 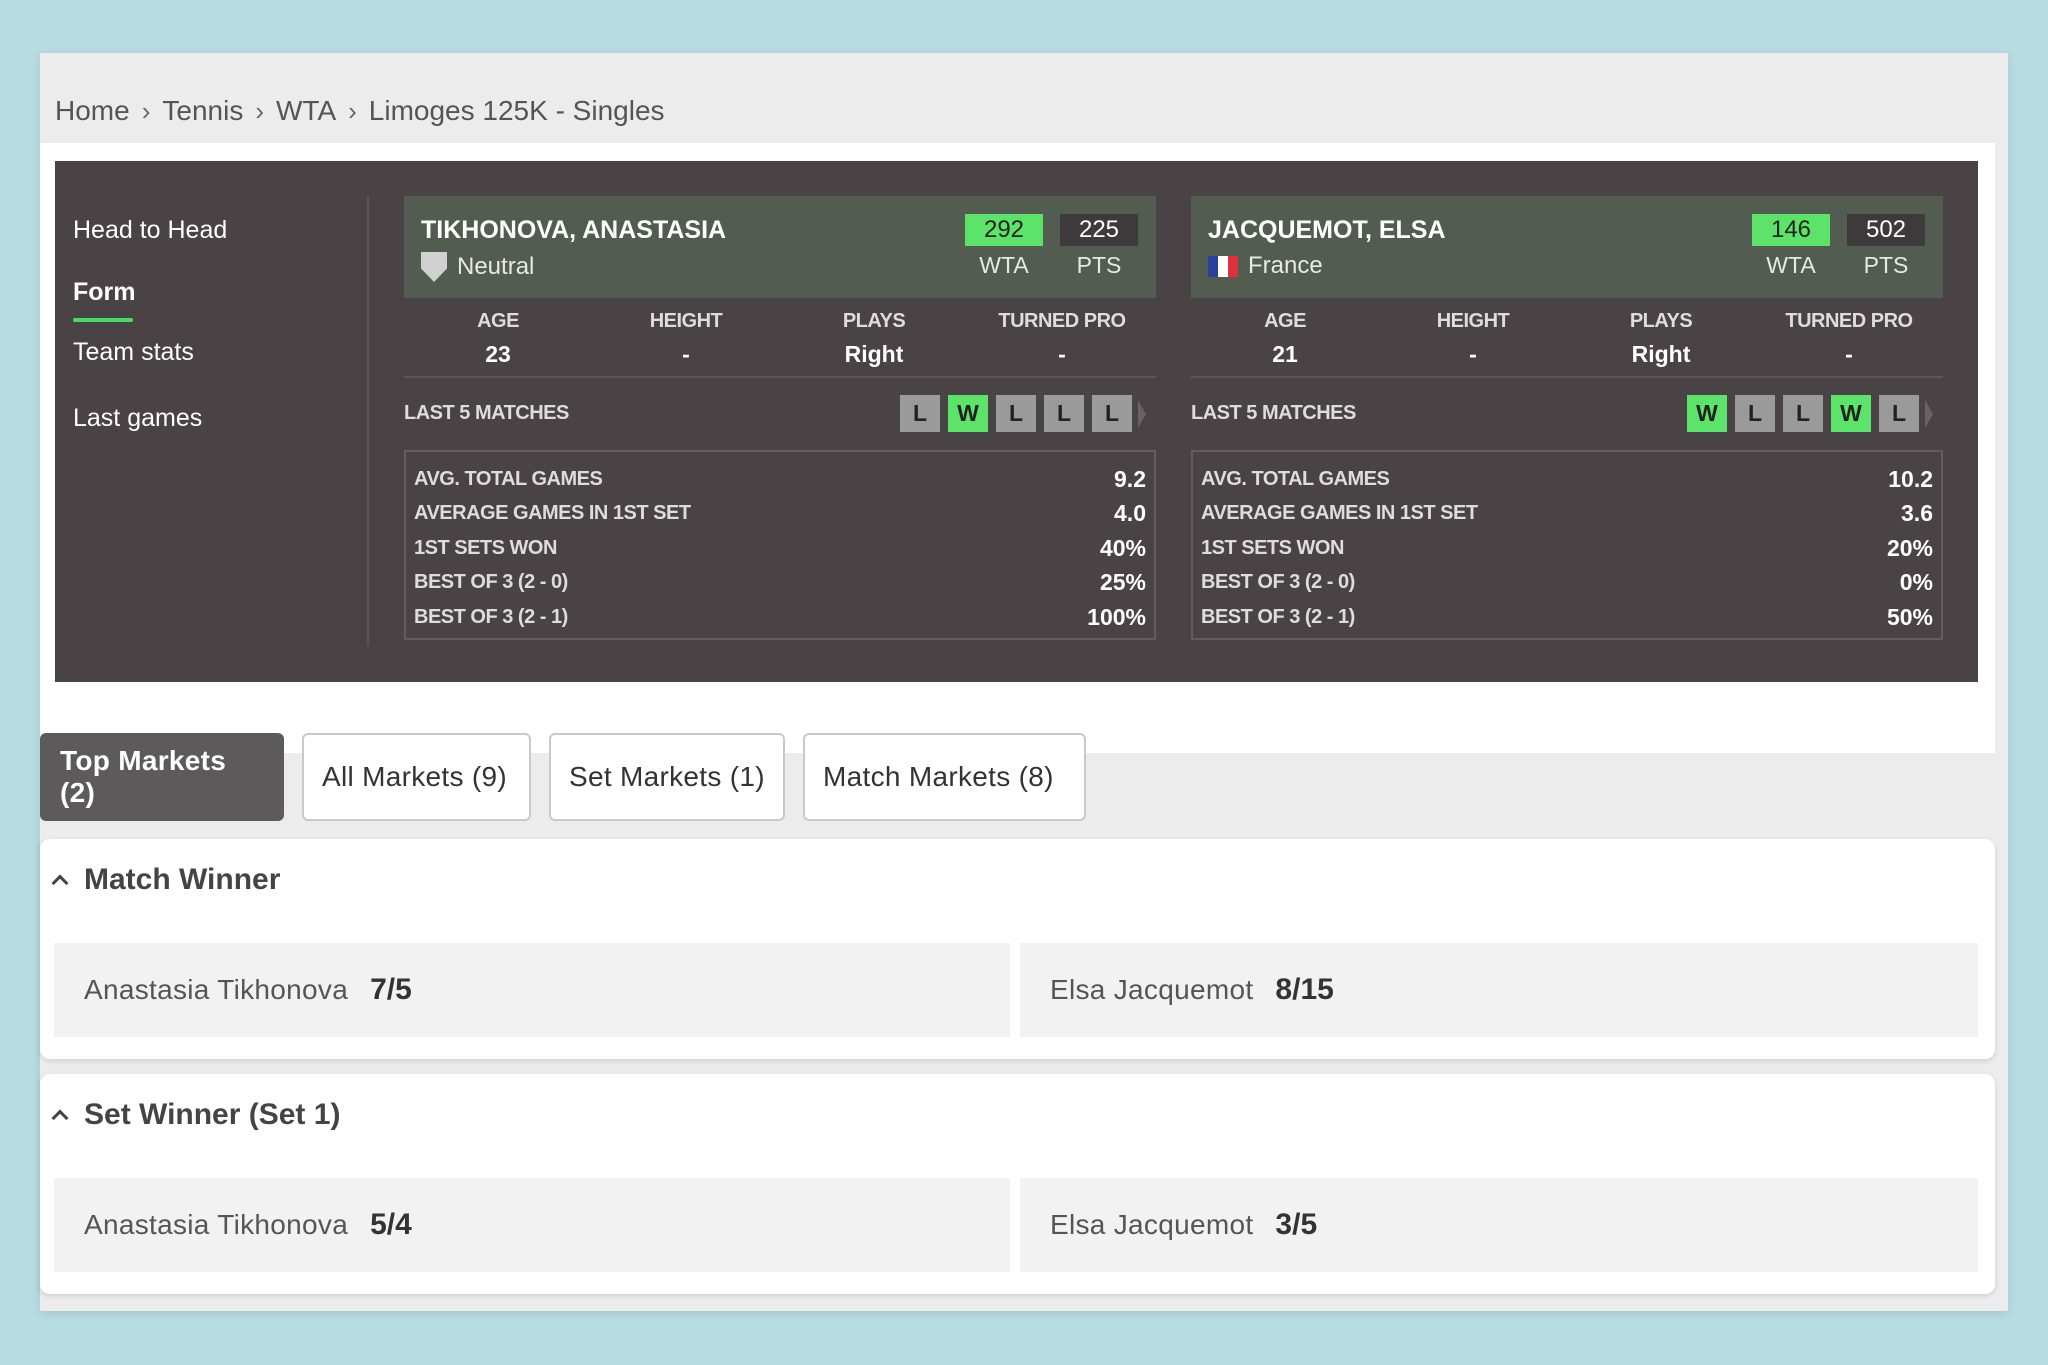 What do you see at coordinates (150, 230) in the screenshot?
I see `nav-head-to-head: Head to Head` at bounding box center [150, 230].